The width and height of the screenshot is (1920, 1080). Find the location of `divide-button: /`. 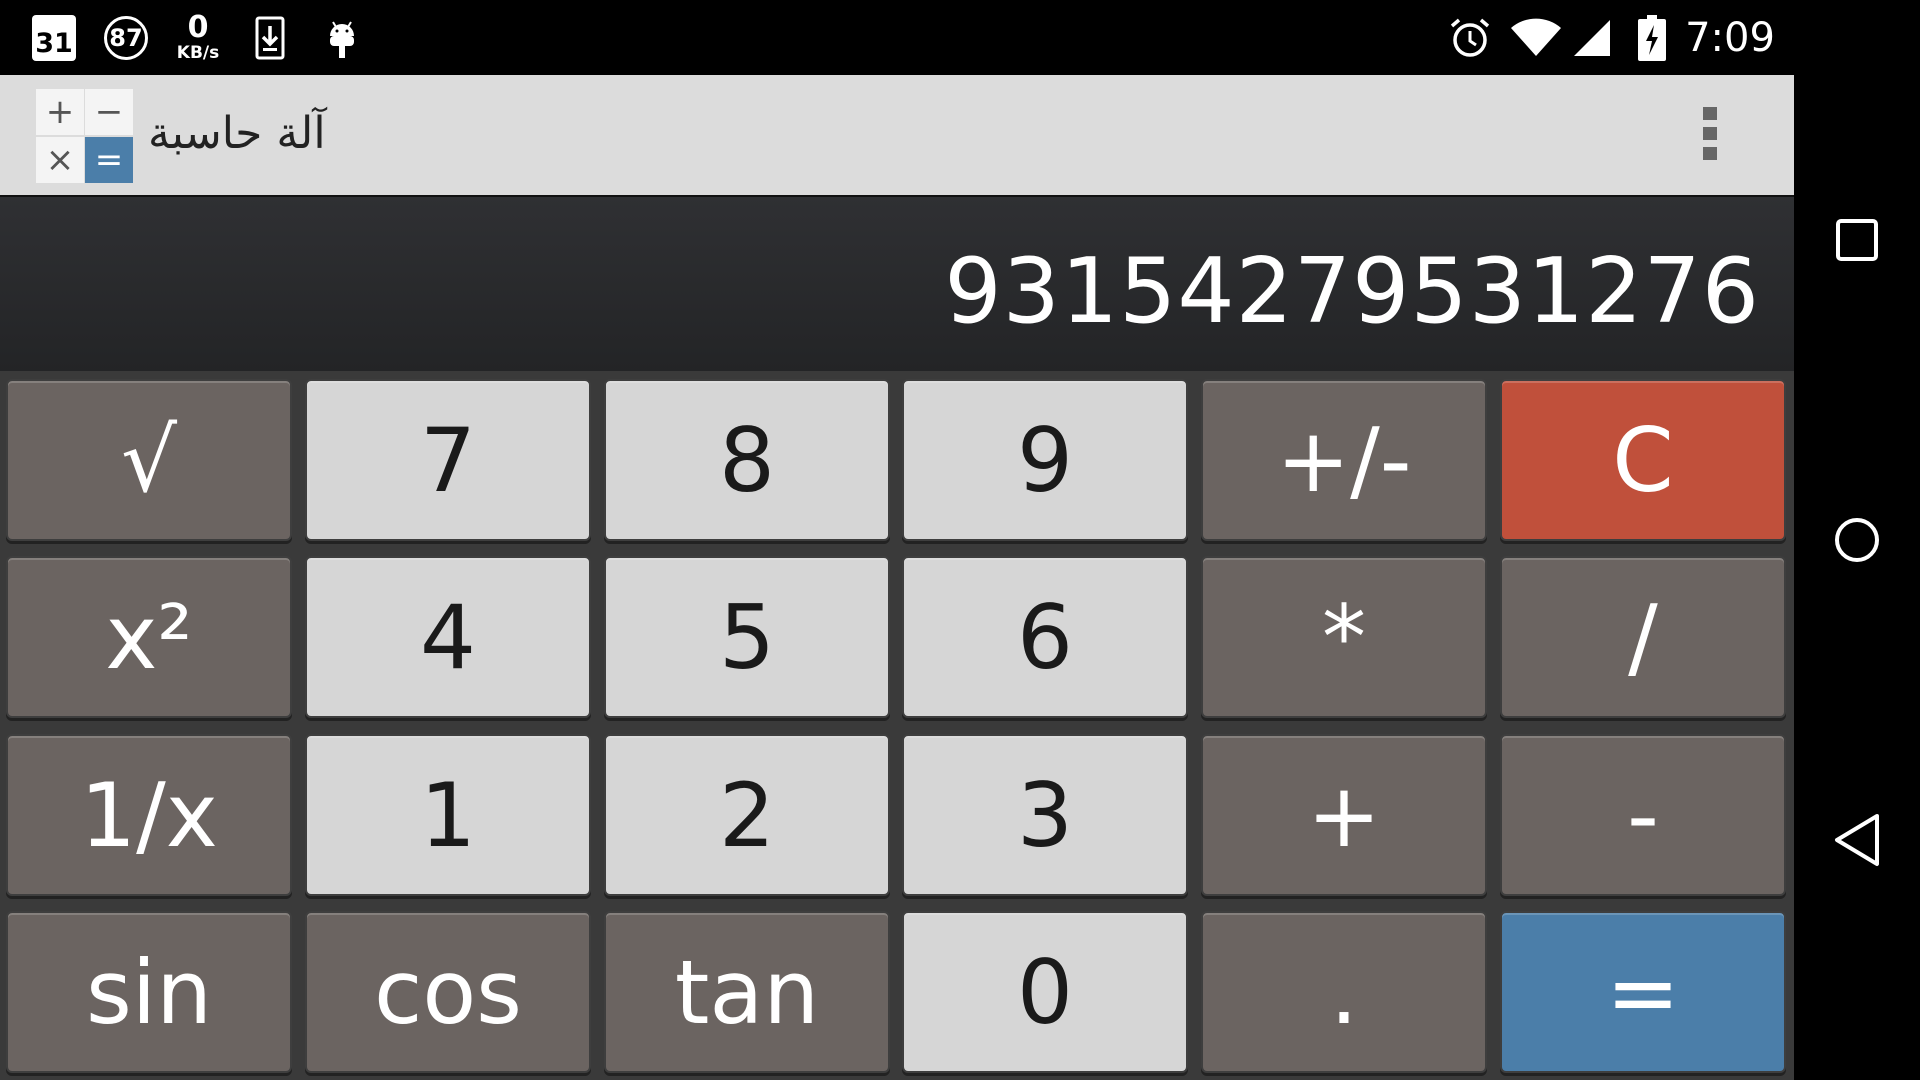

divide-button: / is located at coordinates (1643, 637).